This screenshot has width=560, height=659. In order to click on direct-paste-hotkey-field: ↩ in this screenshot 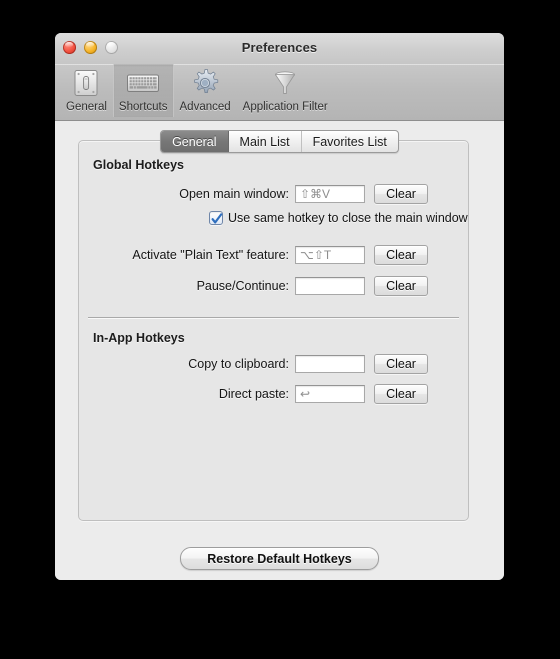, I will do `click(330, 394)`.